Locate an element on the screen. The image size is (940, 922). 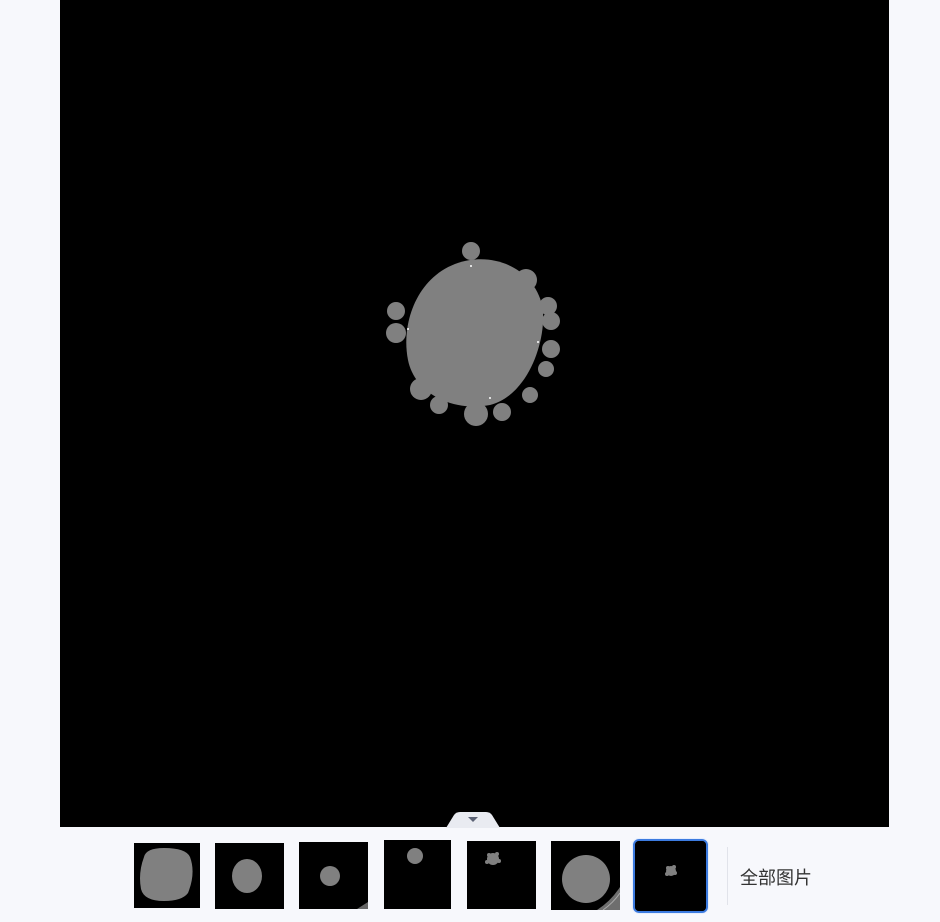
all-images-link: 全部图片 is located at coordinates (776, 879).